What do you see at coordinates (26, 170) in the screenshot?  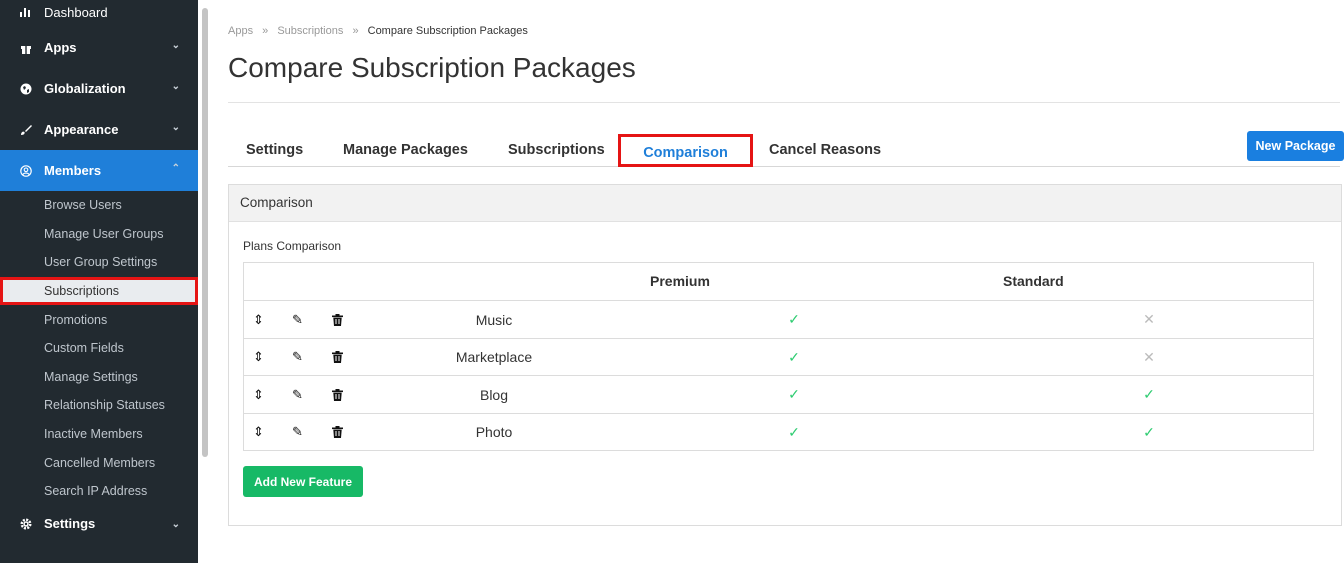 I see `user-circle-icon` at bounding box center [26, 170].